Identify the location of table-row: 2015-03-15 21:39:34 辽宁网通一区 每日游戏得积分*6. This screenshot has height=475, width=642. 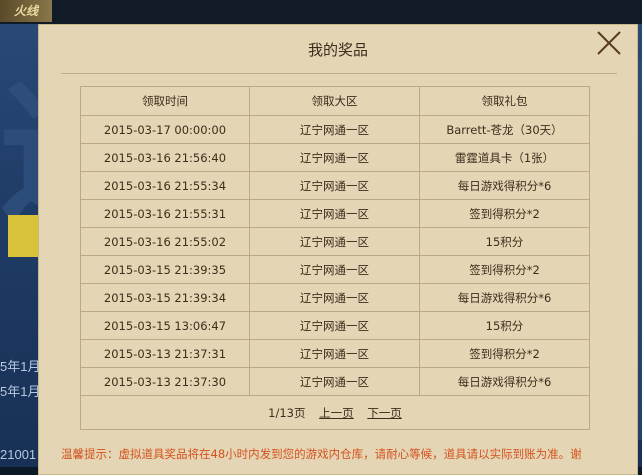
(335, 297).